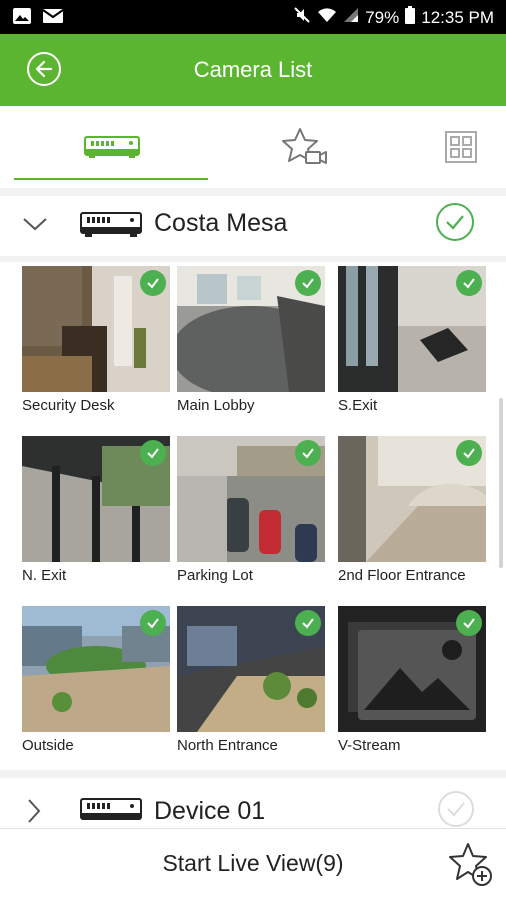  I want to click on chevron-right-icon, so click(34, 811).